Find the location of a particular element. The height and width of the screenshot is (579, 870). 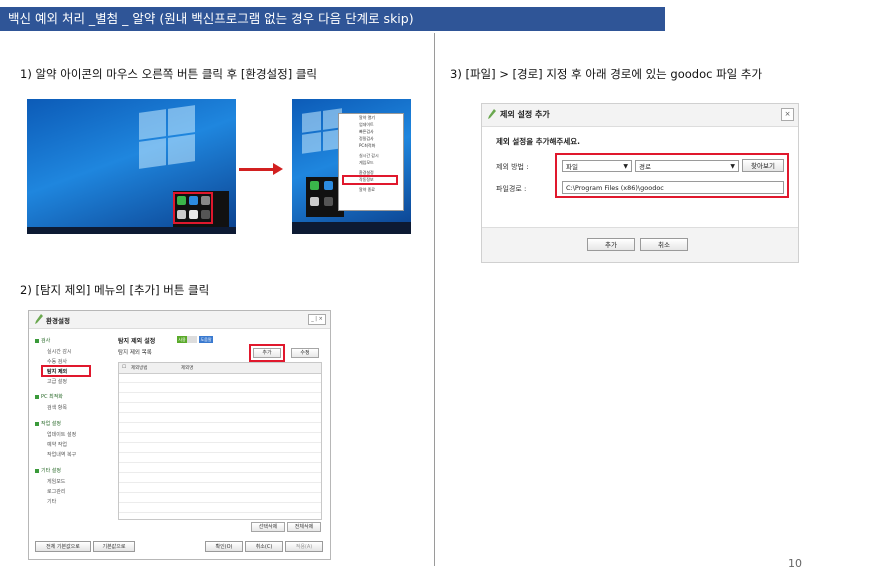

content-title: 탐지 제외 설정 is located at coordinates (137, 341).